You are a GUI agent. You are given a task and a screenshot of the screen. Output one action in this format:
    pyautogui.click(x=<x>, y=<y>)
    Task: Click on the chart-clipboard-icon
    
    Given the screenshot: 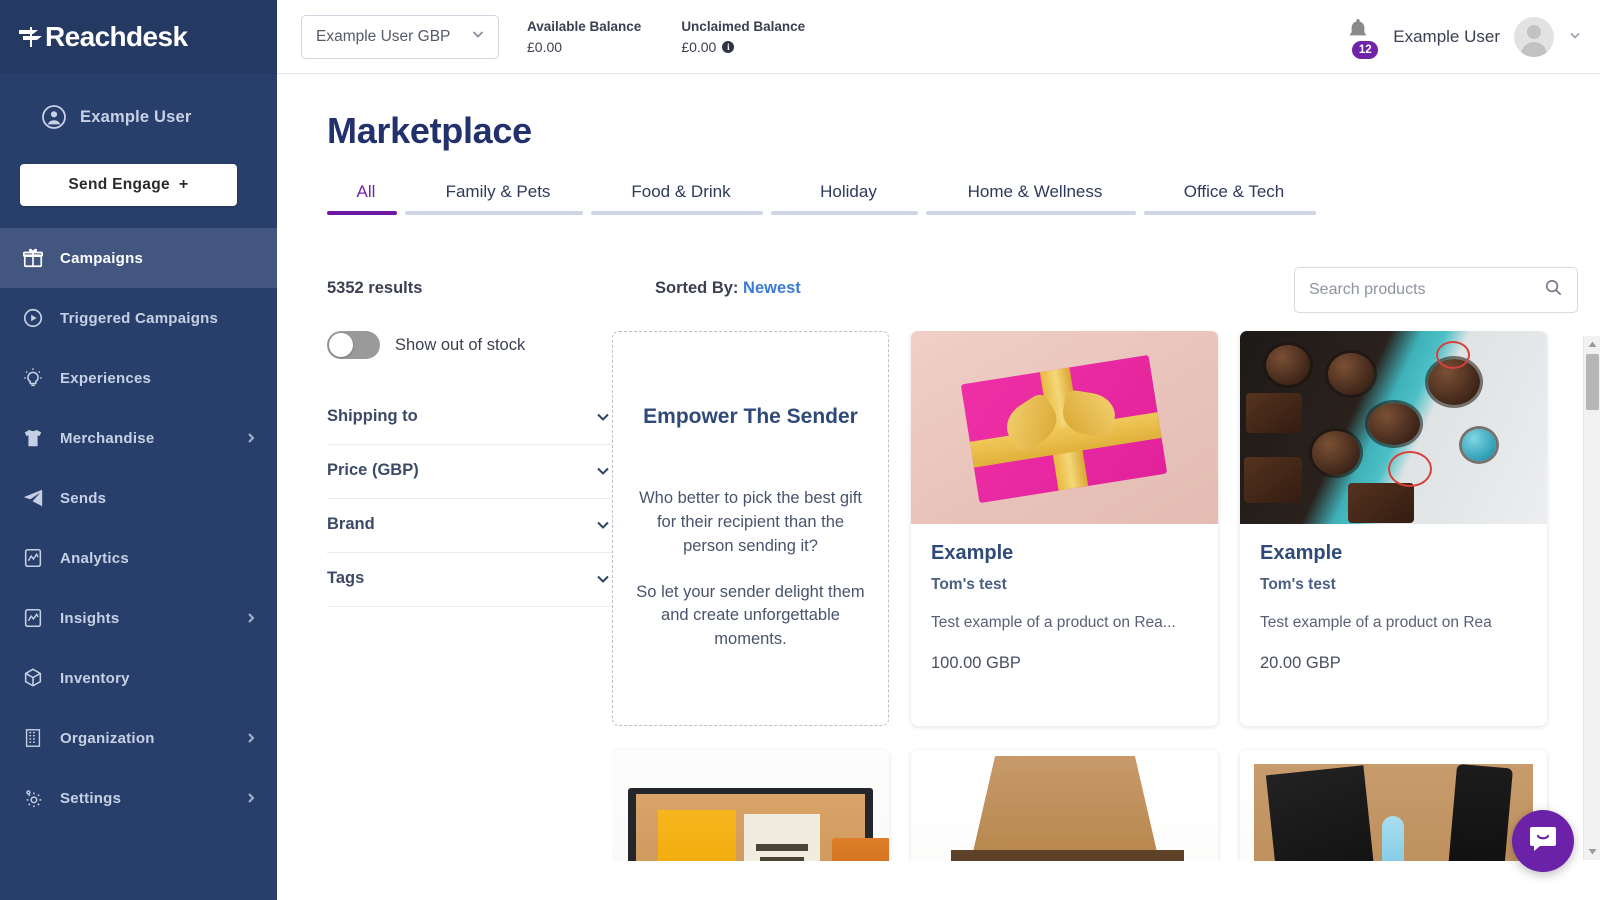 What is the action you would take?
    pyautogui.click(x=33, y=618)
    